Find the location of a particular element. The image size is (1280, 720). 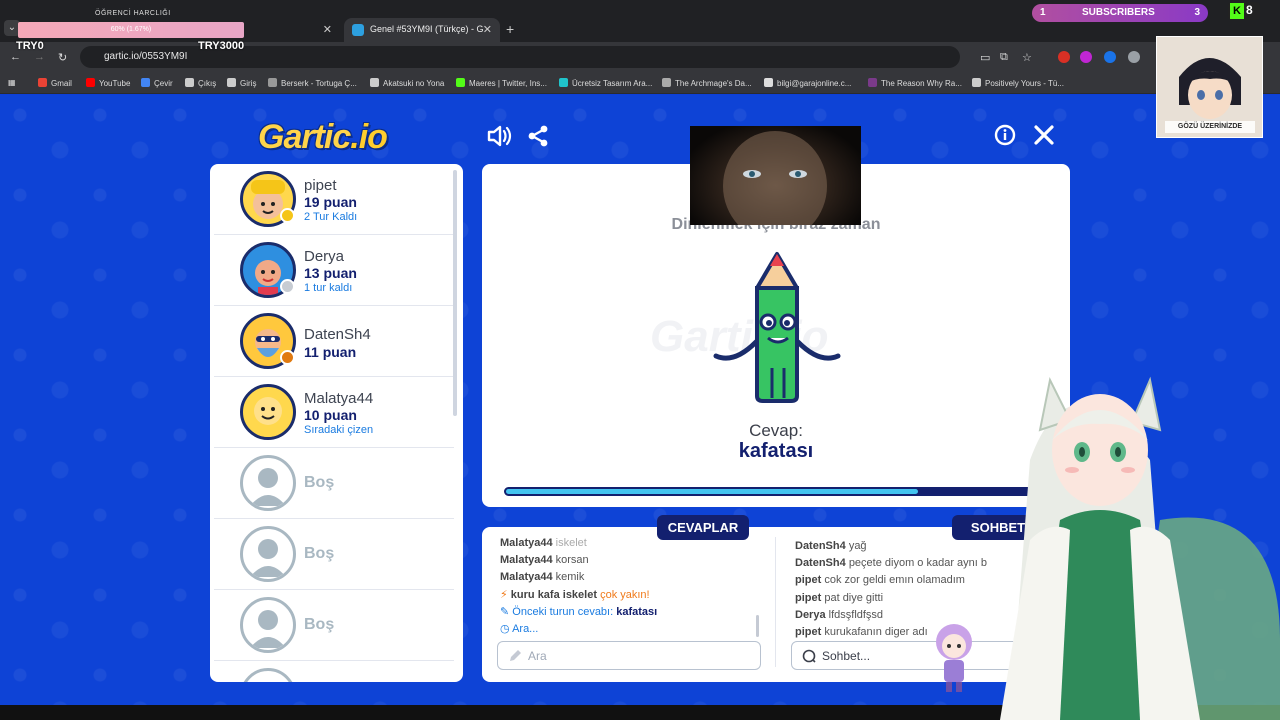

player-row: Derya 13 puan 1 tur kaldı is located at coordinates (334, 270).